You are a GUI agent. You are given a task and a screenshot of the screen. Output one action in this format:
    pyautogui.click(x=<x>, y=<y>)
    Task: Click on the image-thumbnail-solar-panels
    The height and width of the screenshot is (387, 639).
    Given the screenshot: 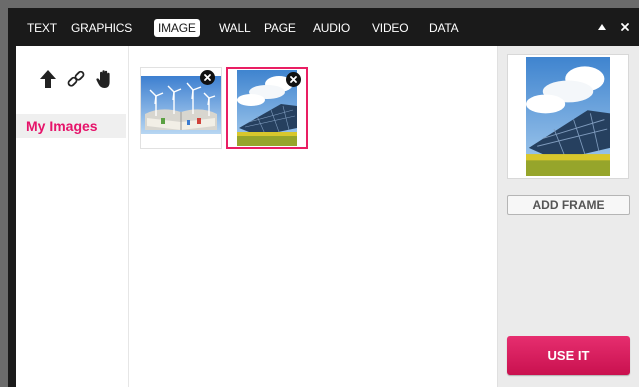 What is the action you would take?
    pyautogui.click(x=267, y=108)
    